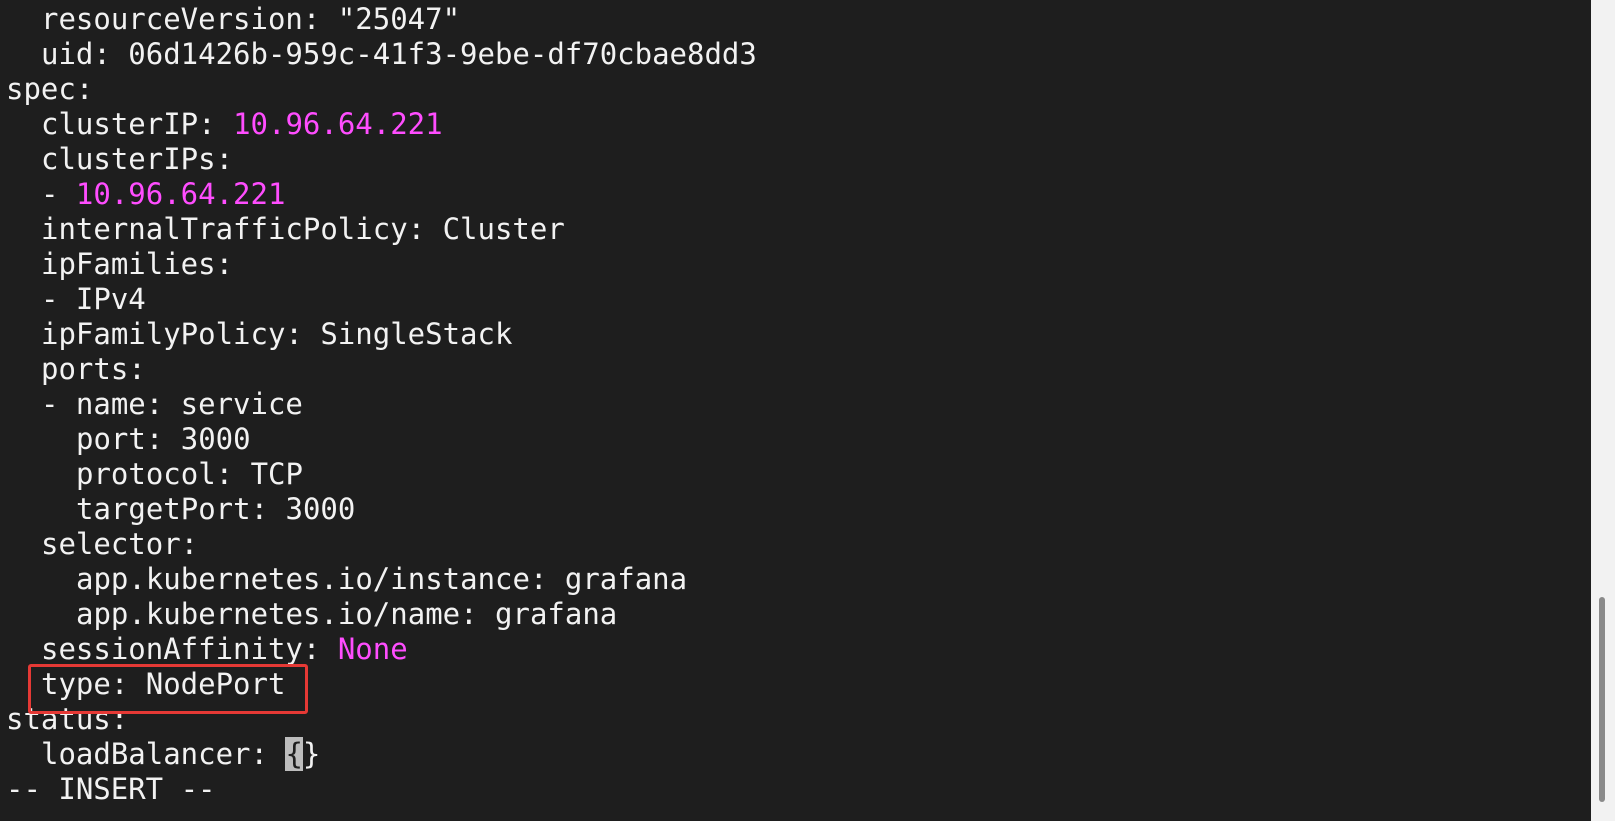 The width and height of the screenshot is (1615, 821). What do you see at coordinates (1602, 699) in the screenshot?
I see `scrollbar-thumb` at bounding box center [1602, 699].